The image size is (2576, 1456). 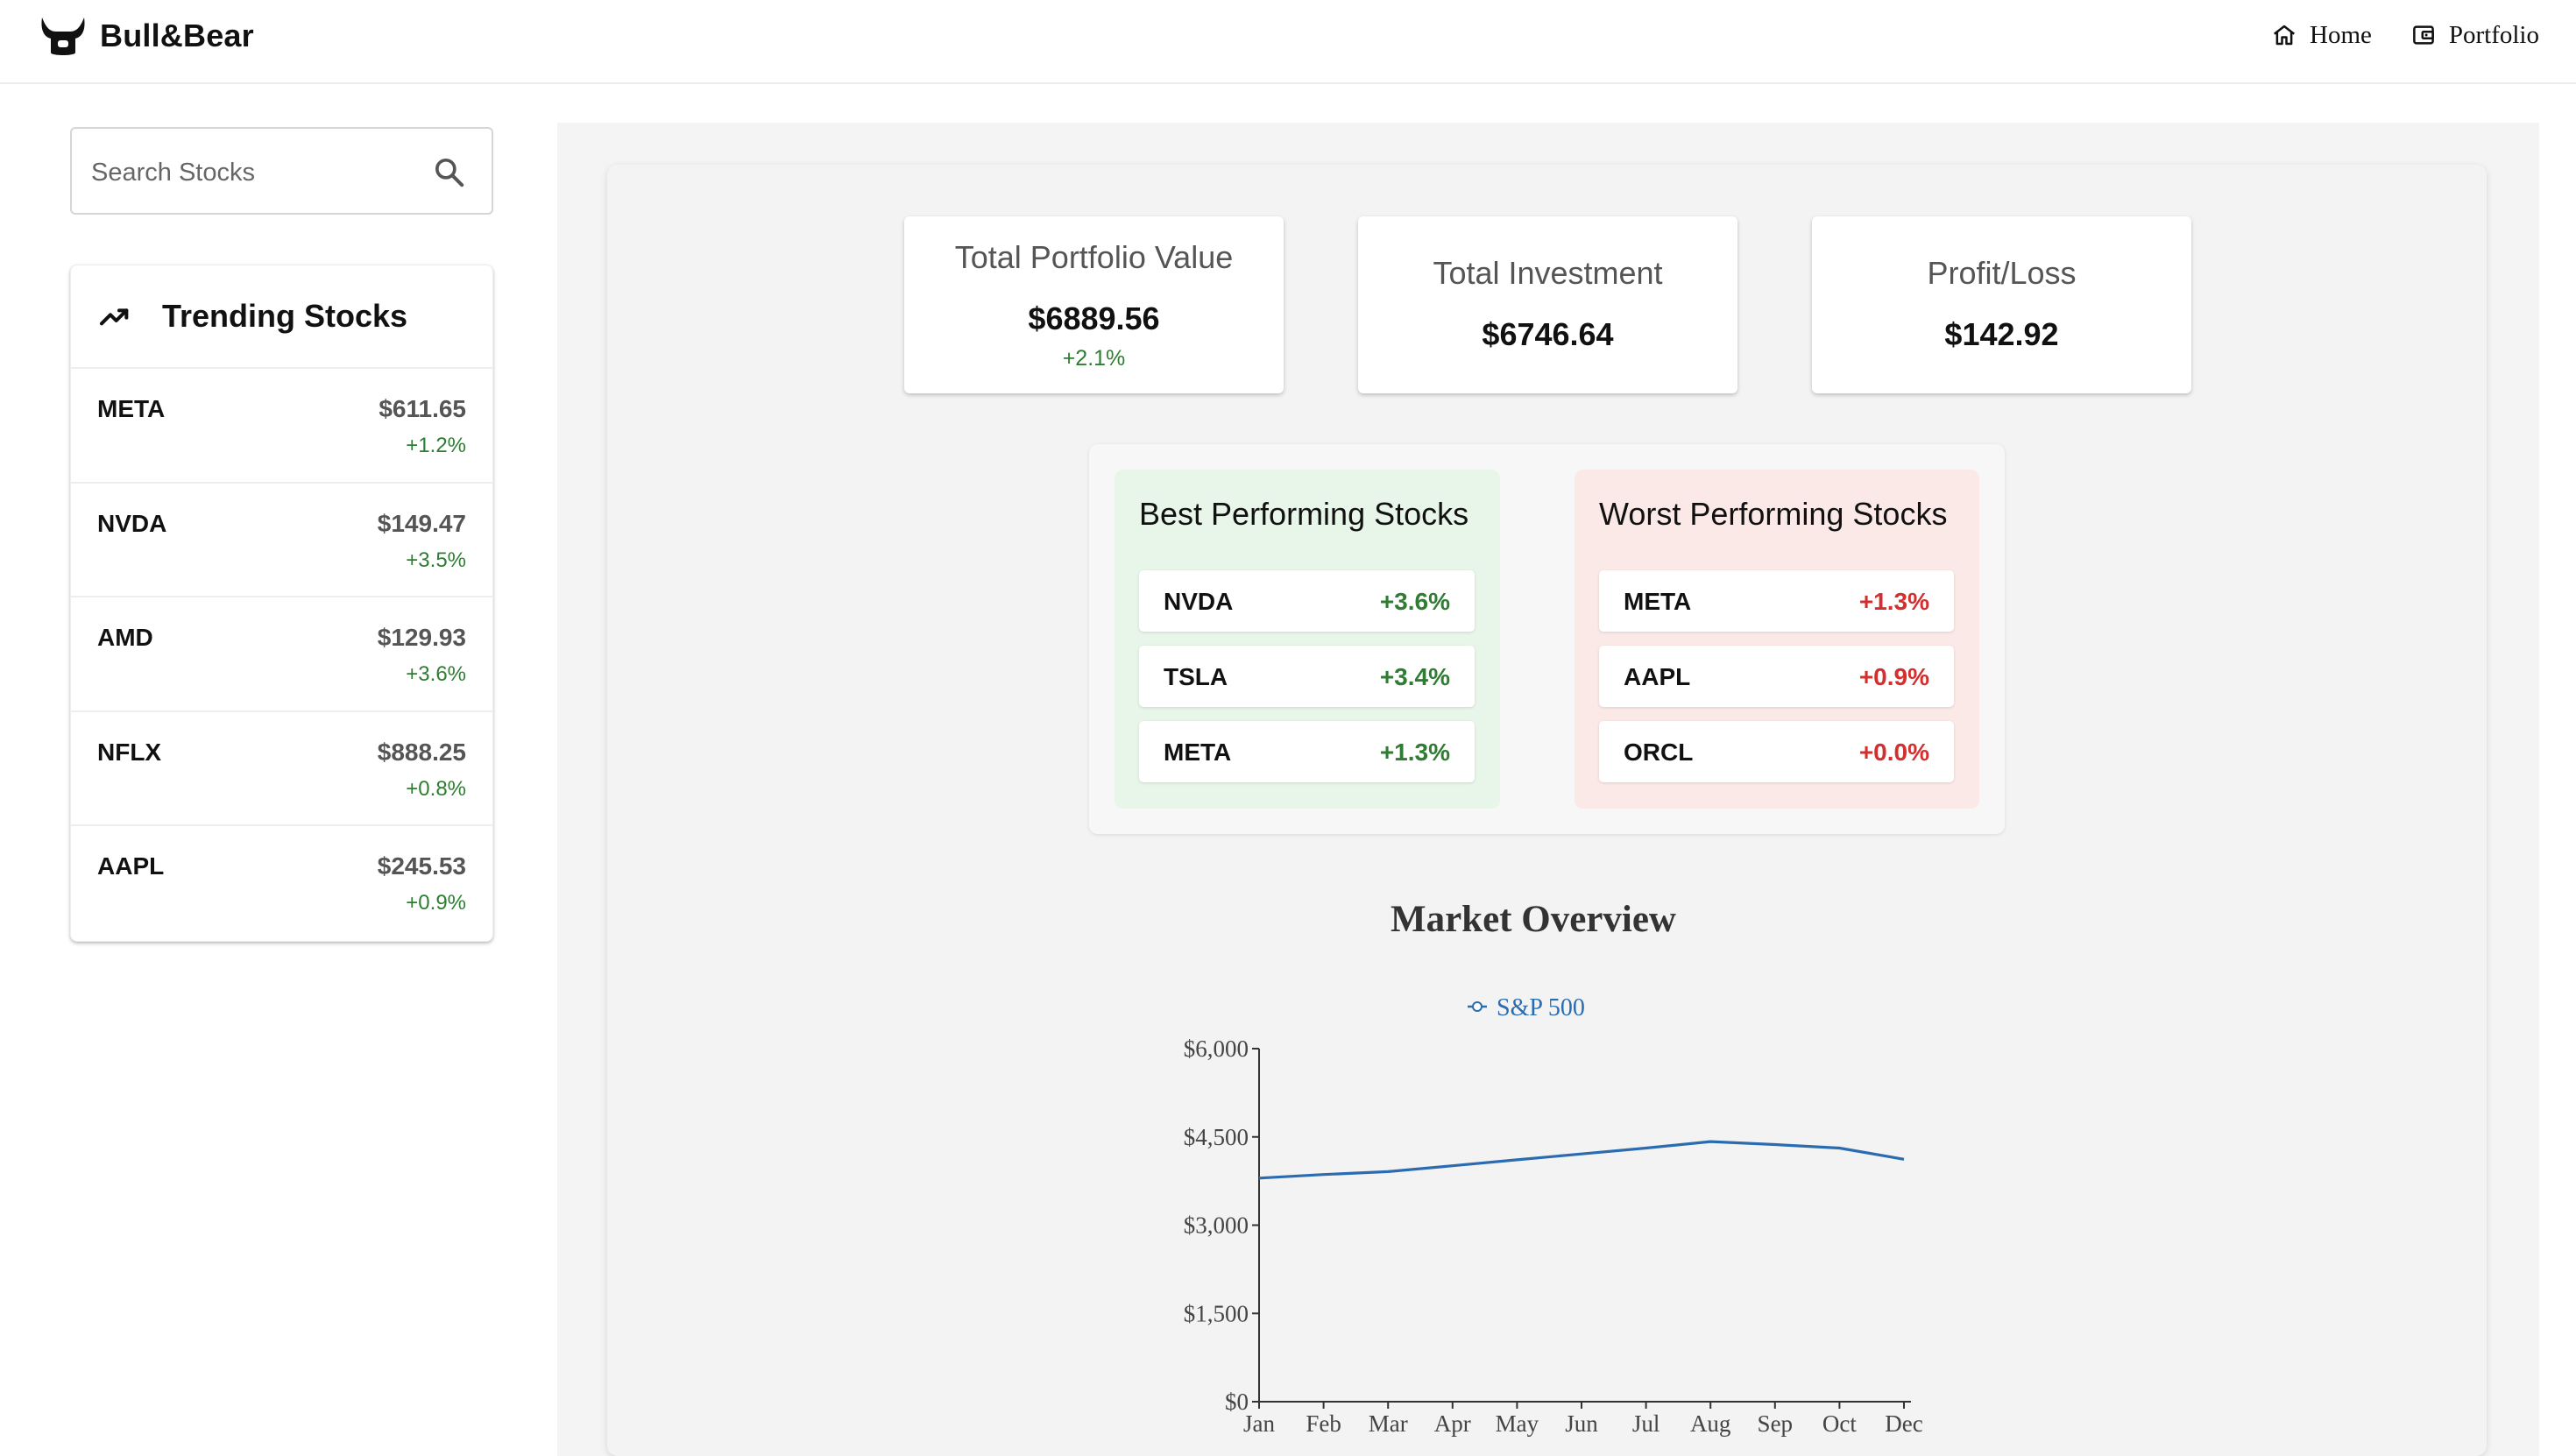 What do you see at coordinates (1839, 1423) in the screenshot?
I see `x-tick-label: Oct` at bounding box center [1839, 1423].